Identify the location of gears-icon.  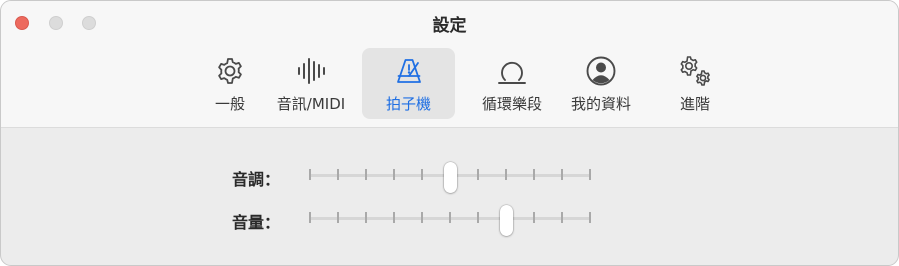
(695, 71).